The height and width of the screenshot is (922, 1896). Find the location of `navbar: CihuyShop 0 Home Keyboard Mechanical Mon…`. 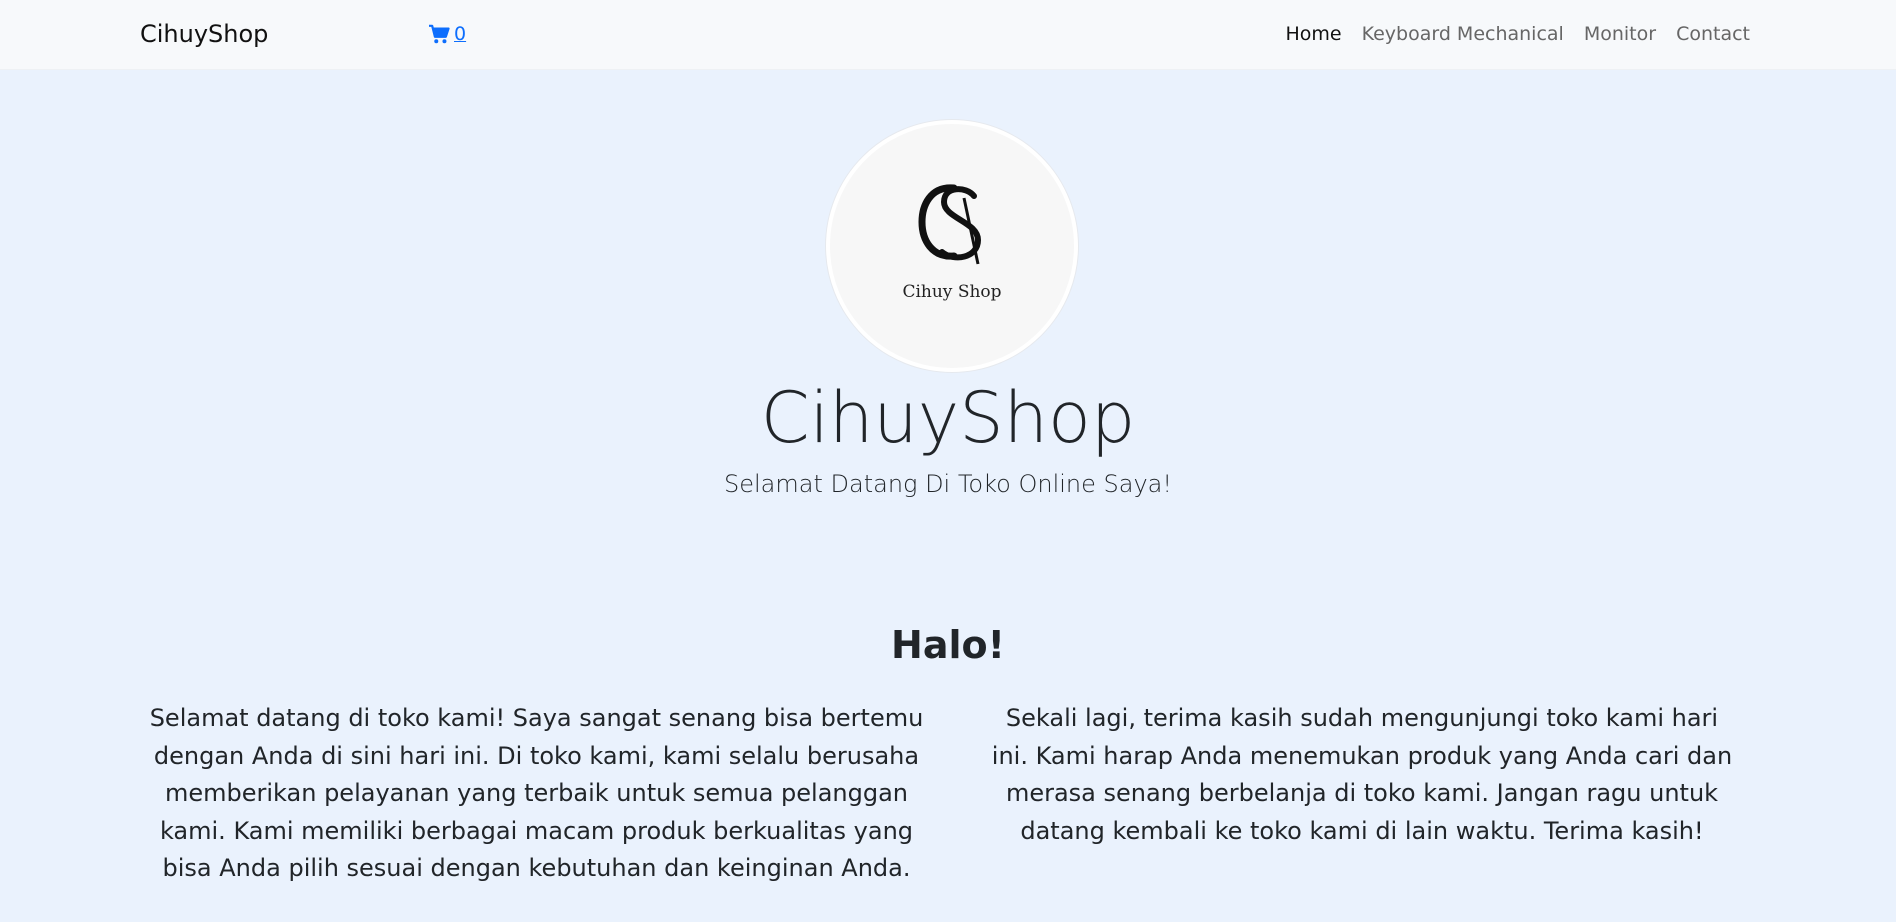

navbar: CihuyShop 0 Home Keyboard Mechanical Mon… is located at coordinates (948, 35).